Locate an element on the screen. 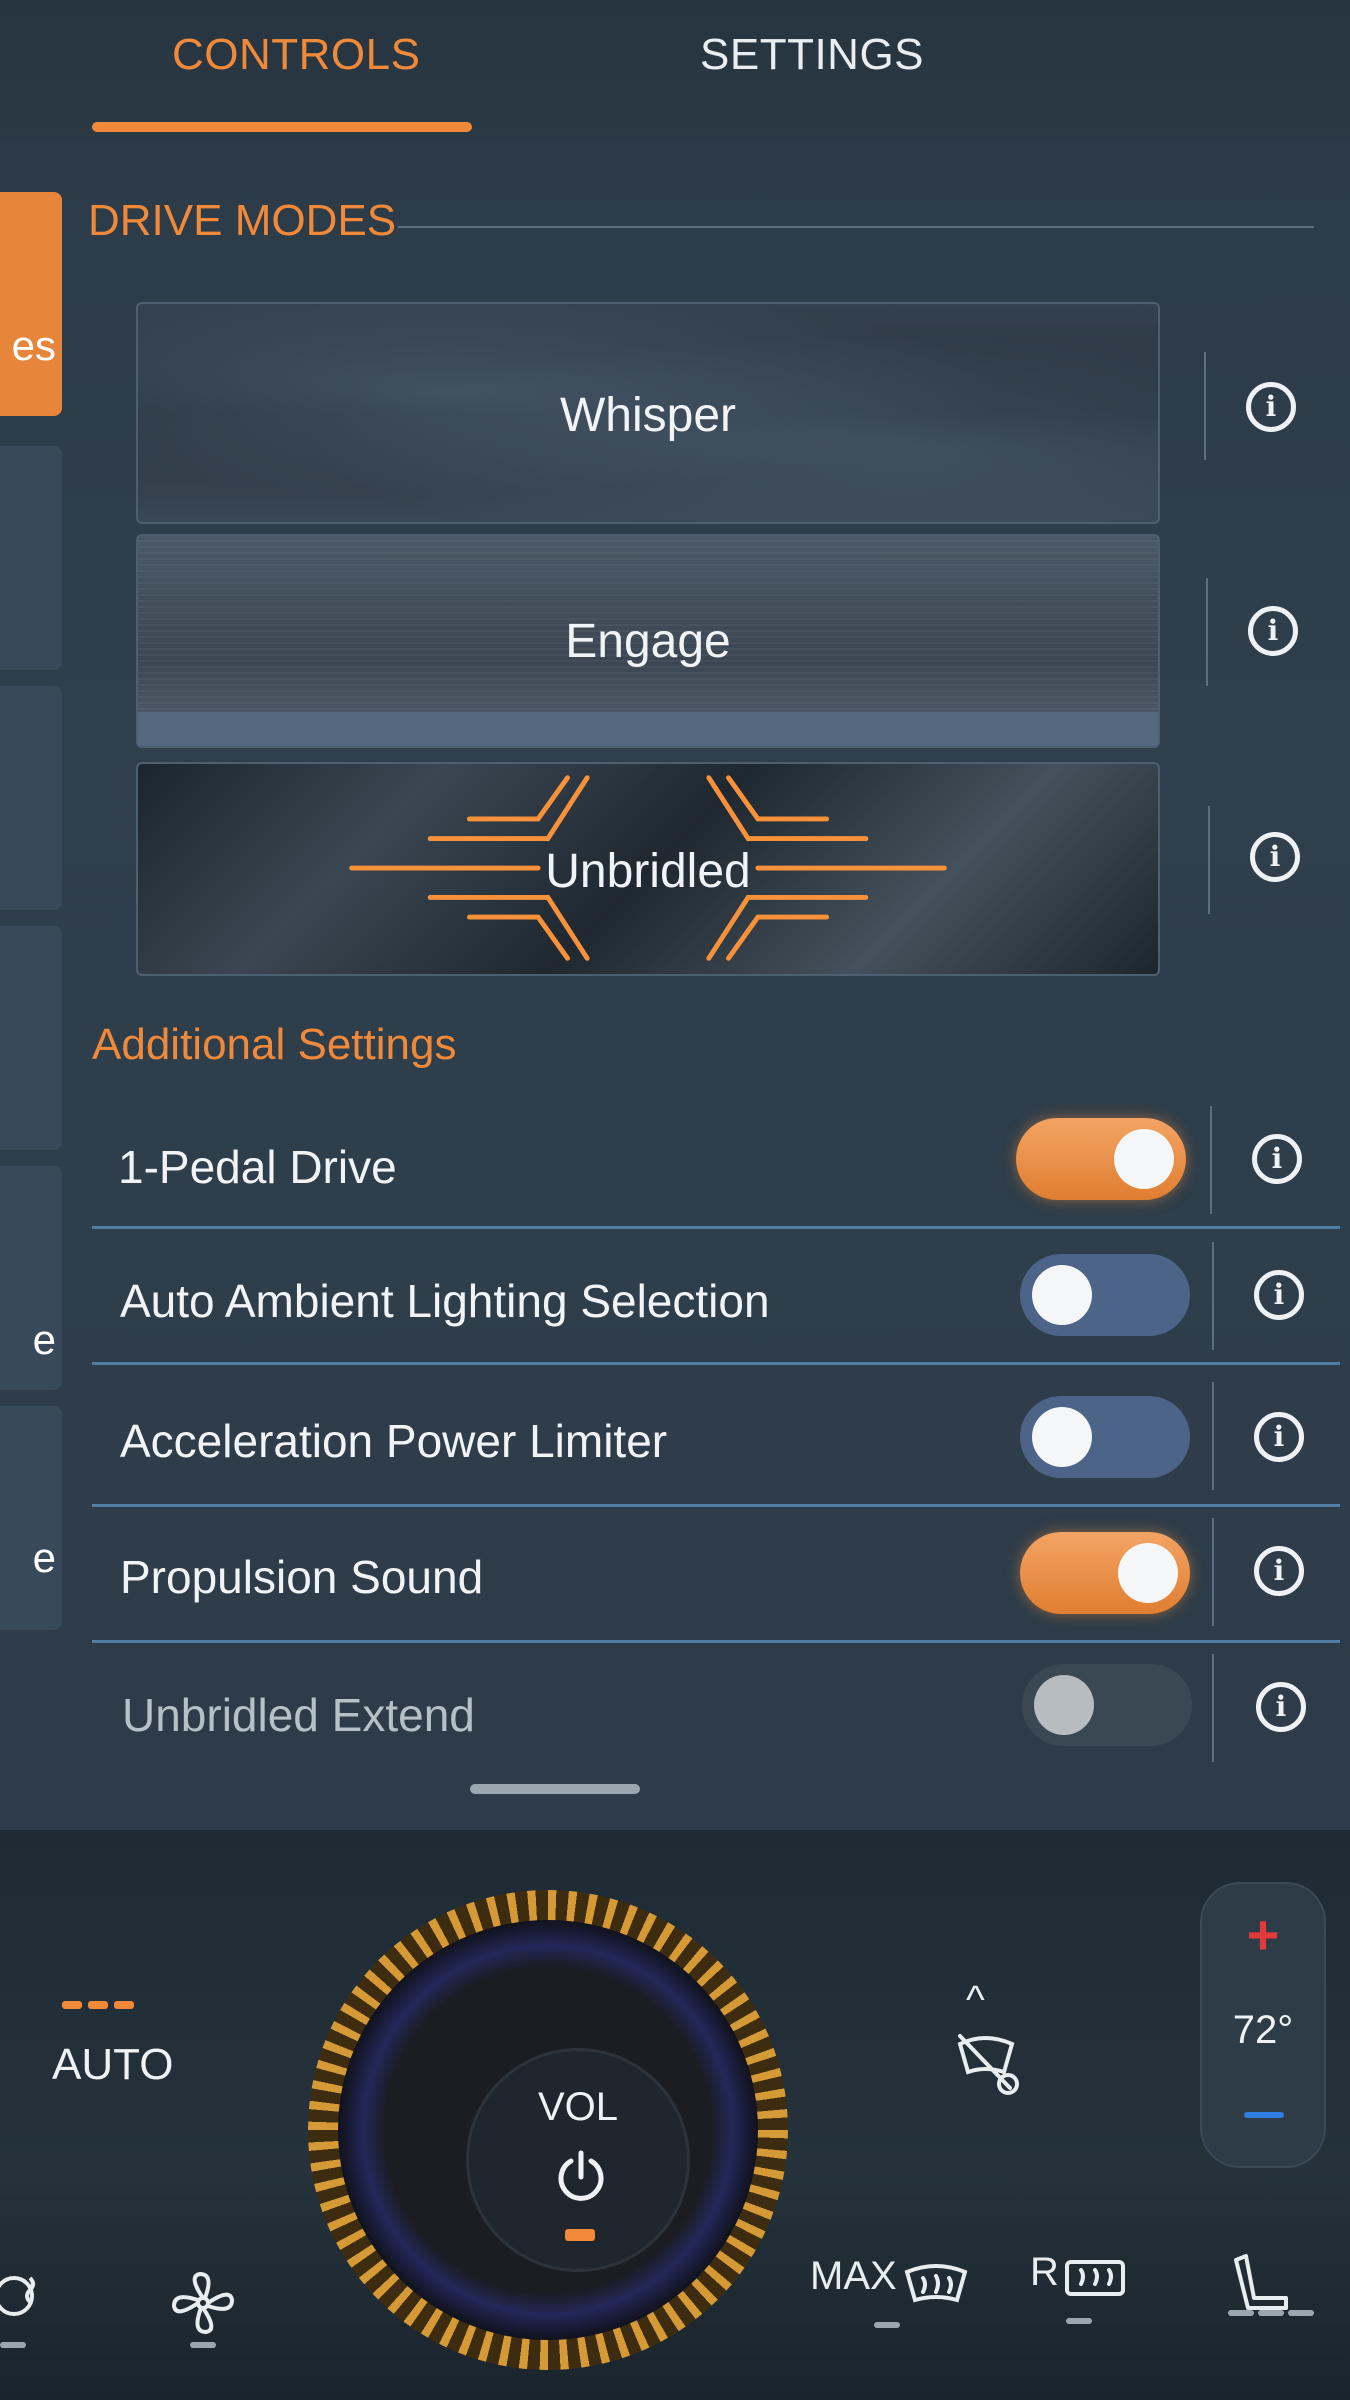  setting-label: Unbridled Extend is located at coordinates (298, 1715).